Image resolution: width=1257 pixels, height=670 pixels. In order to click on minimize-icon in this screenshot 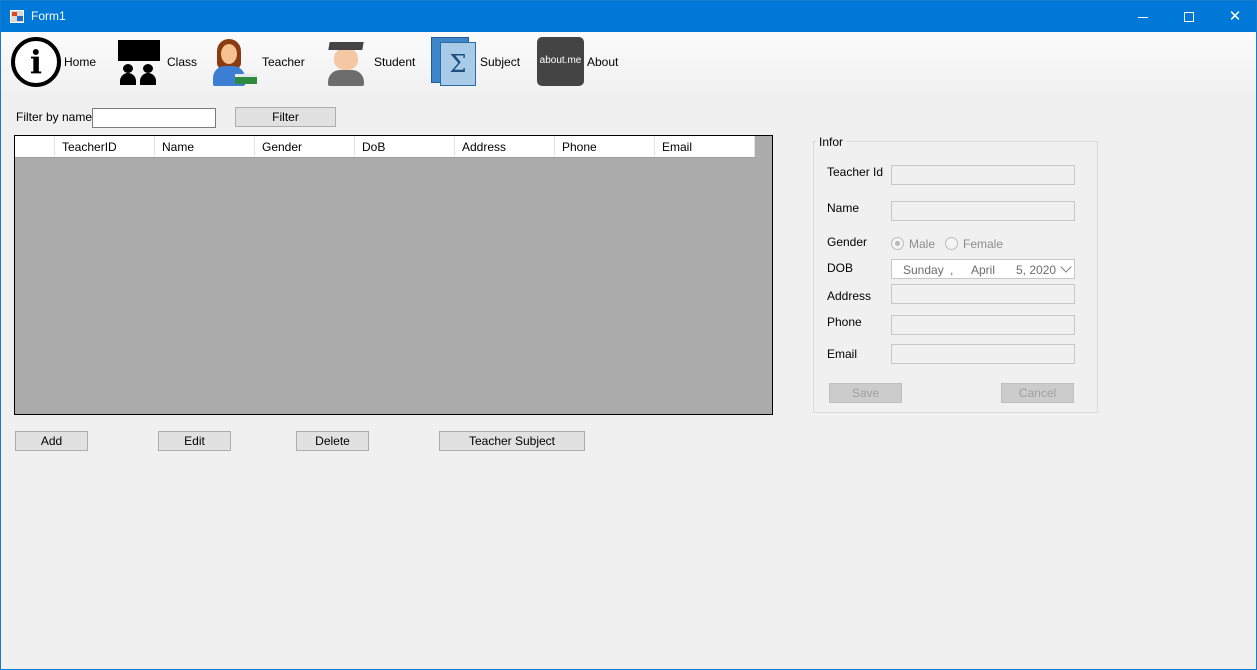, I will do `click(1143, 17)`.